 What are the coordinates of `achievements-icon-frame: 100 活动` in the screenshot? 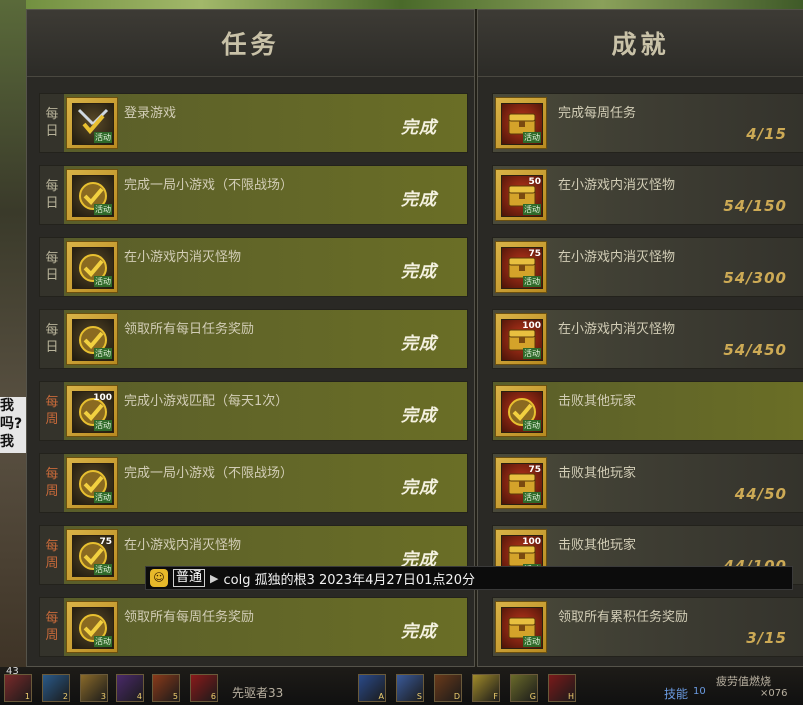 It's located at (521, 339).